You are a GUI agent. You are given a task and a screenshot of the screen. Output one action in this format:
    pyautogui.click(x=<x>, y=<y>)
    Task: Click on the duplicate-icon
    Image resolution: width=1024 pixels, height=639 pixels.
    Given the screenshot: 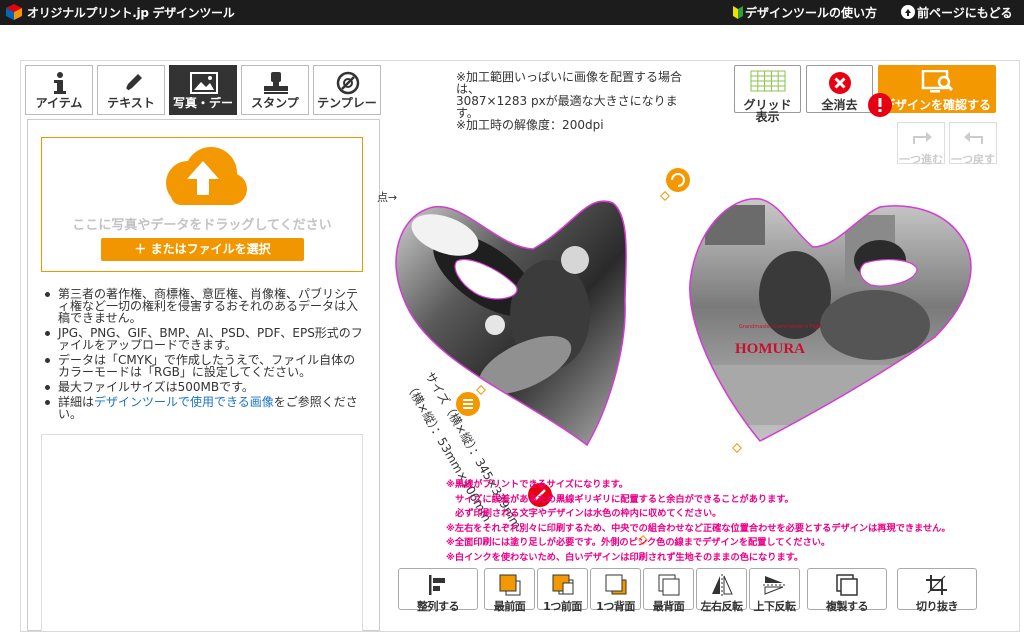 What is the action you would take?
    pyautogui.click(x=847, y=585)
    